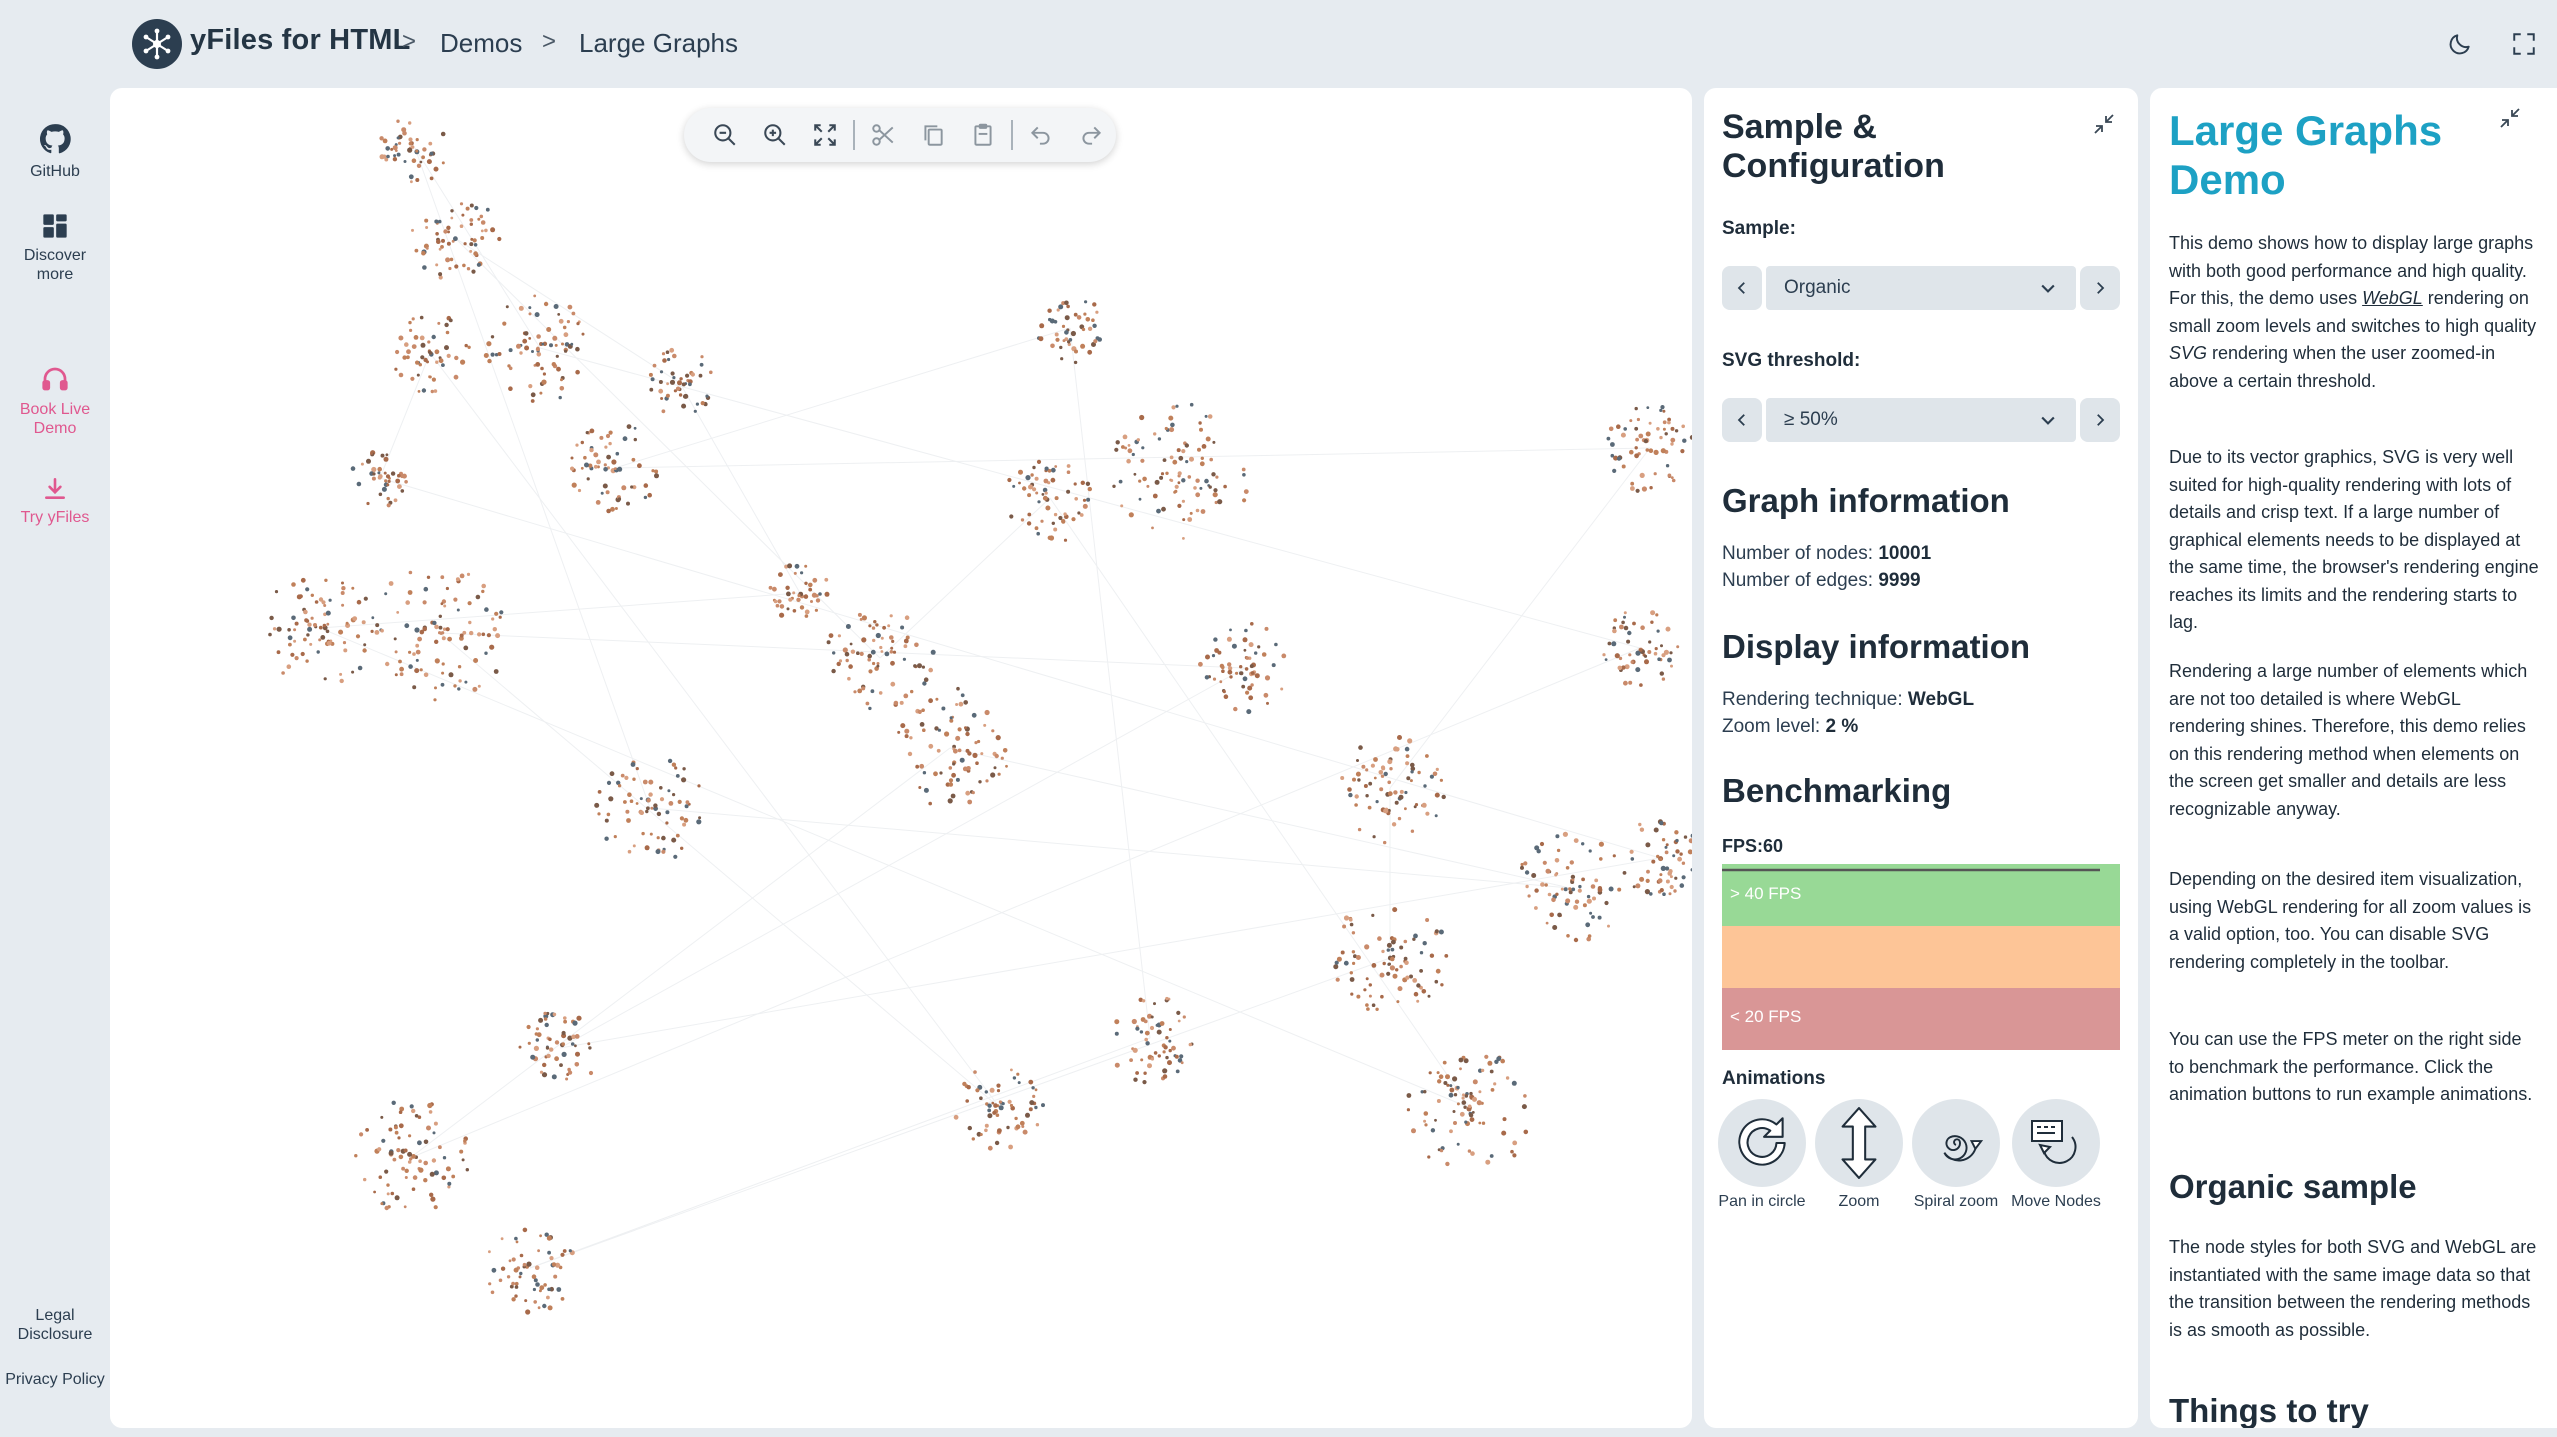  I want to click on yfiles-logo-icon, so click(157, 44).